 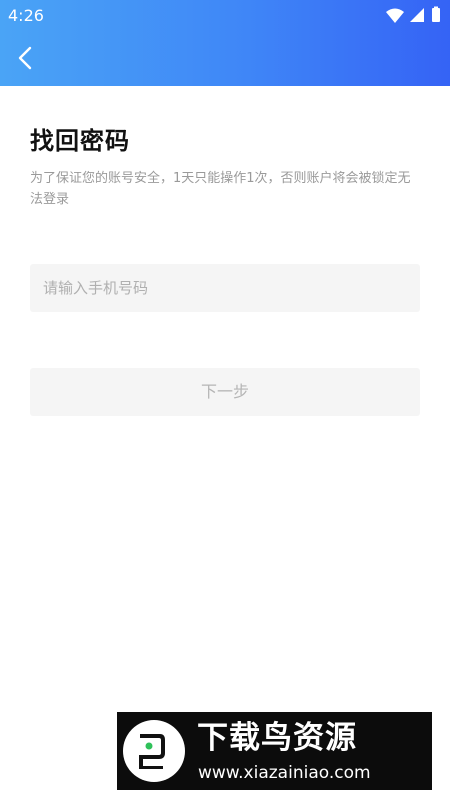 I want to click on status-time: 4:26, so click(x=26, y=15).